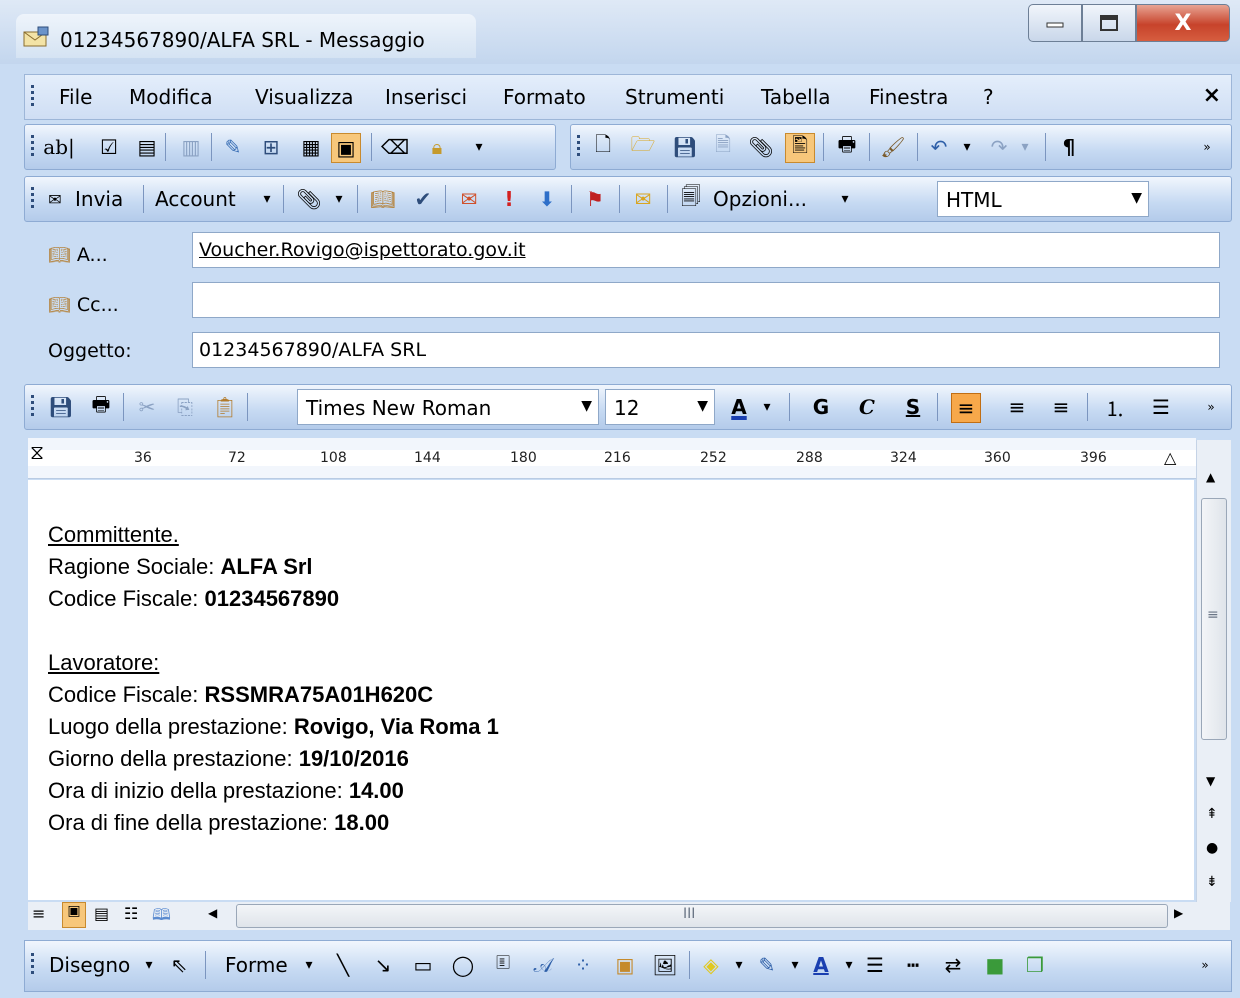  Describe the element at coordinates (1212, 882) in the screenshot. I see `next-page-icon: ⇟` at that location.